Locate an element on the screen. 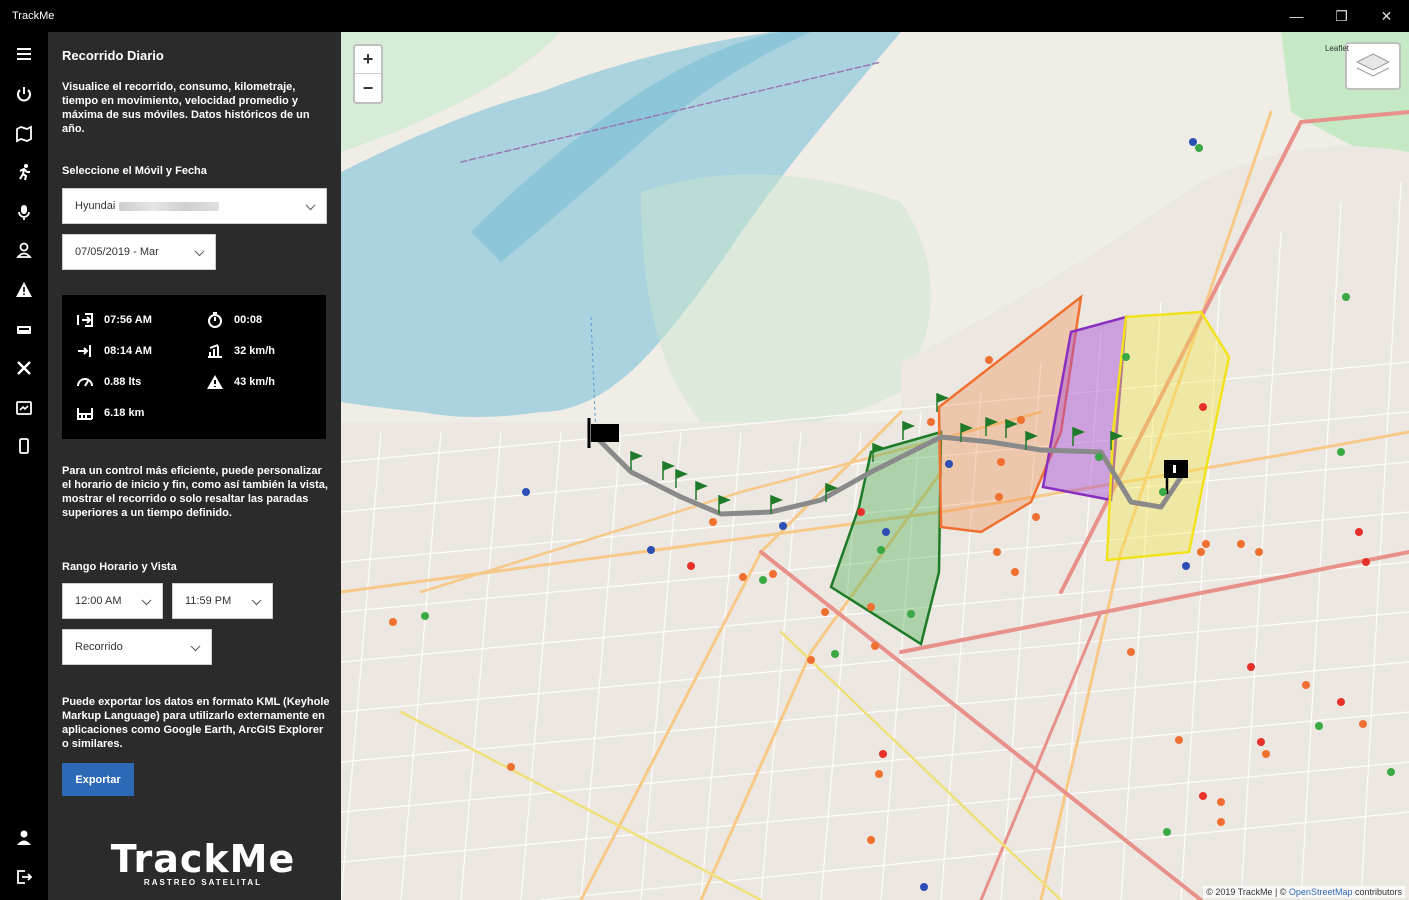 The image size is (1409, 900). redacted-plate is located at coordinates (169, 206).